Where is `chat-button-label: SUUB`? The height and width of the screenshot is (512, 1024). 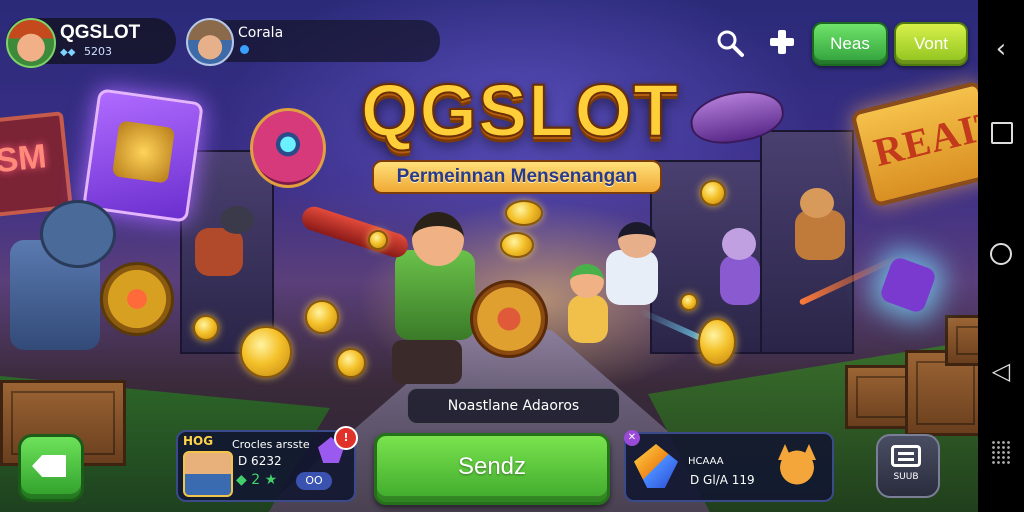 chat-button-label: SUUB is located at coordinates (906, 477).